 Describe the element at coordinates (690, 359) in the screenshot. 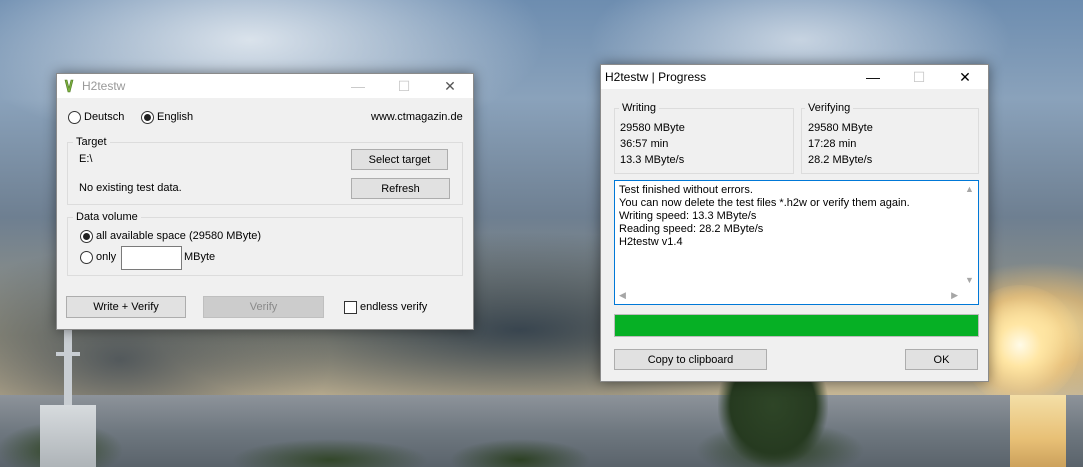

I see `copy-to-clipboard-button: Copy to clipboard` at that location.